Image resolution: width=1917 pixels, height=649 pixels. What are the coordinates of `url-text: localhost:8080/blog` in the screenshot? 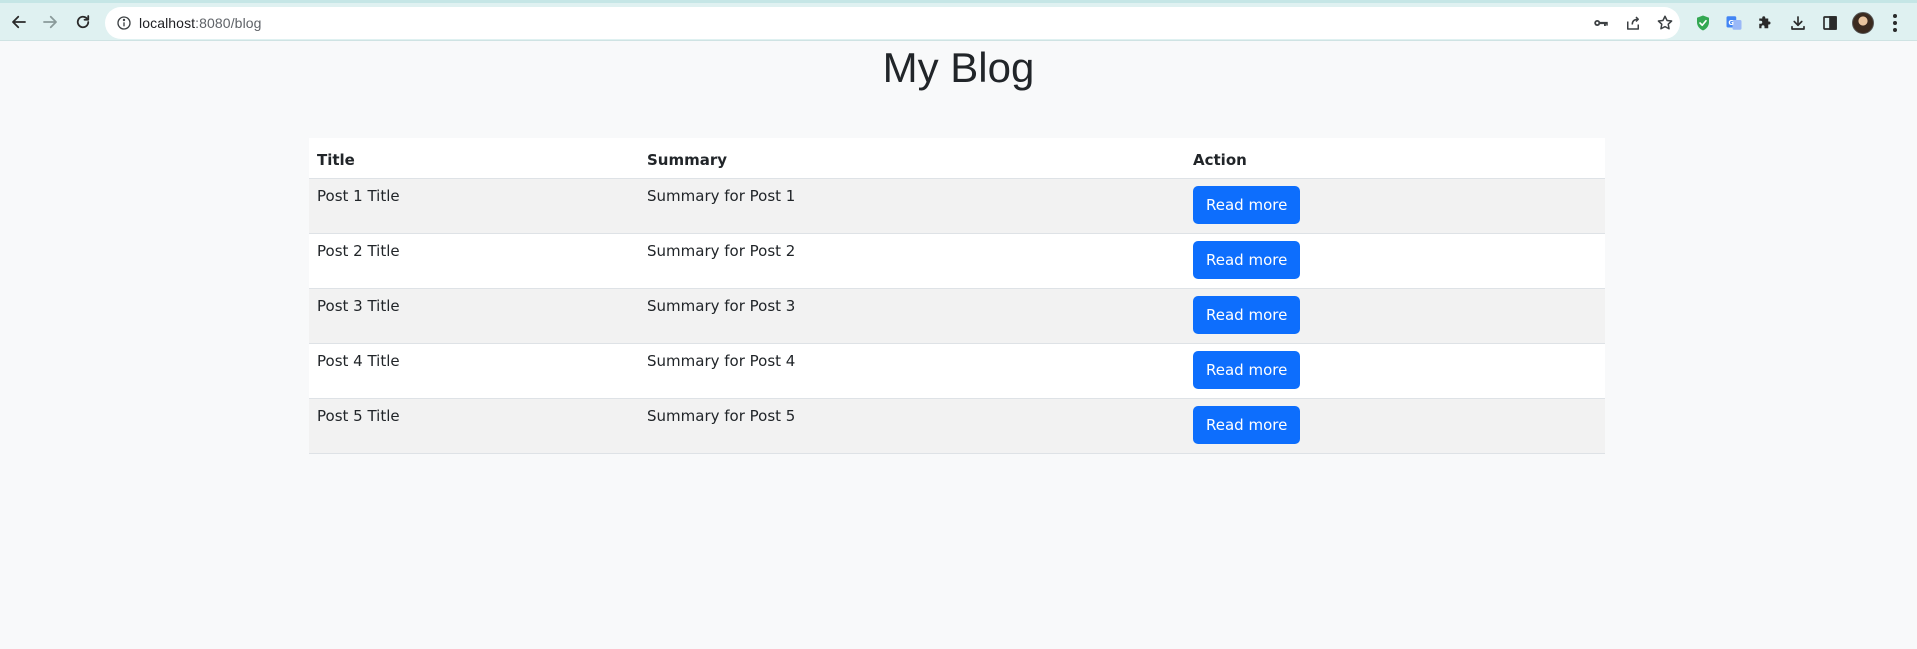 It's located at (200, 23).